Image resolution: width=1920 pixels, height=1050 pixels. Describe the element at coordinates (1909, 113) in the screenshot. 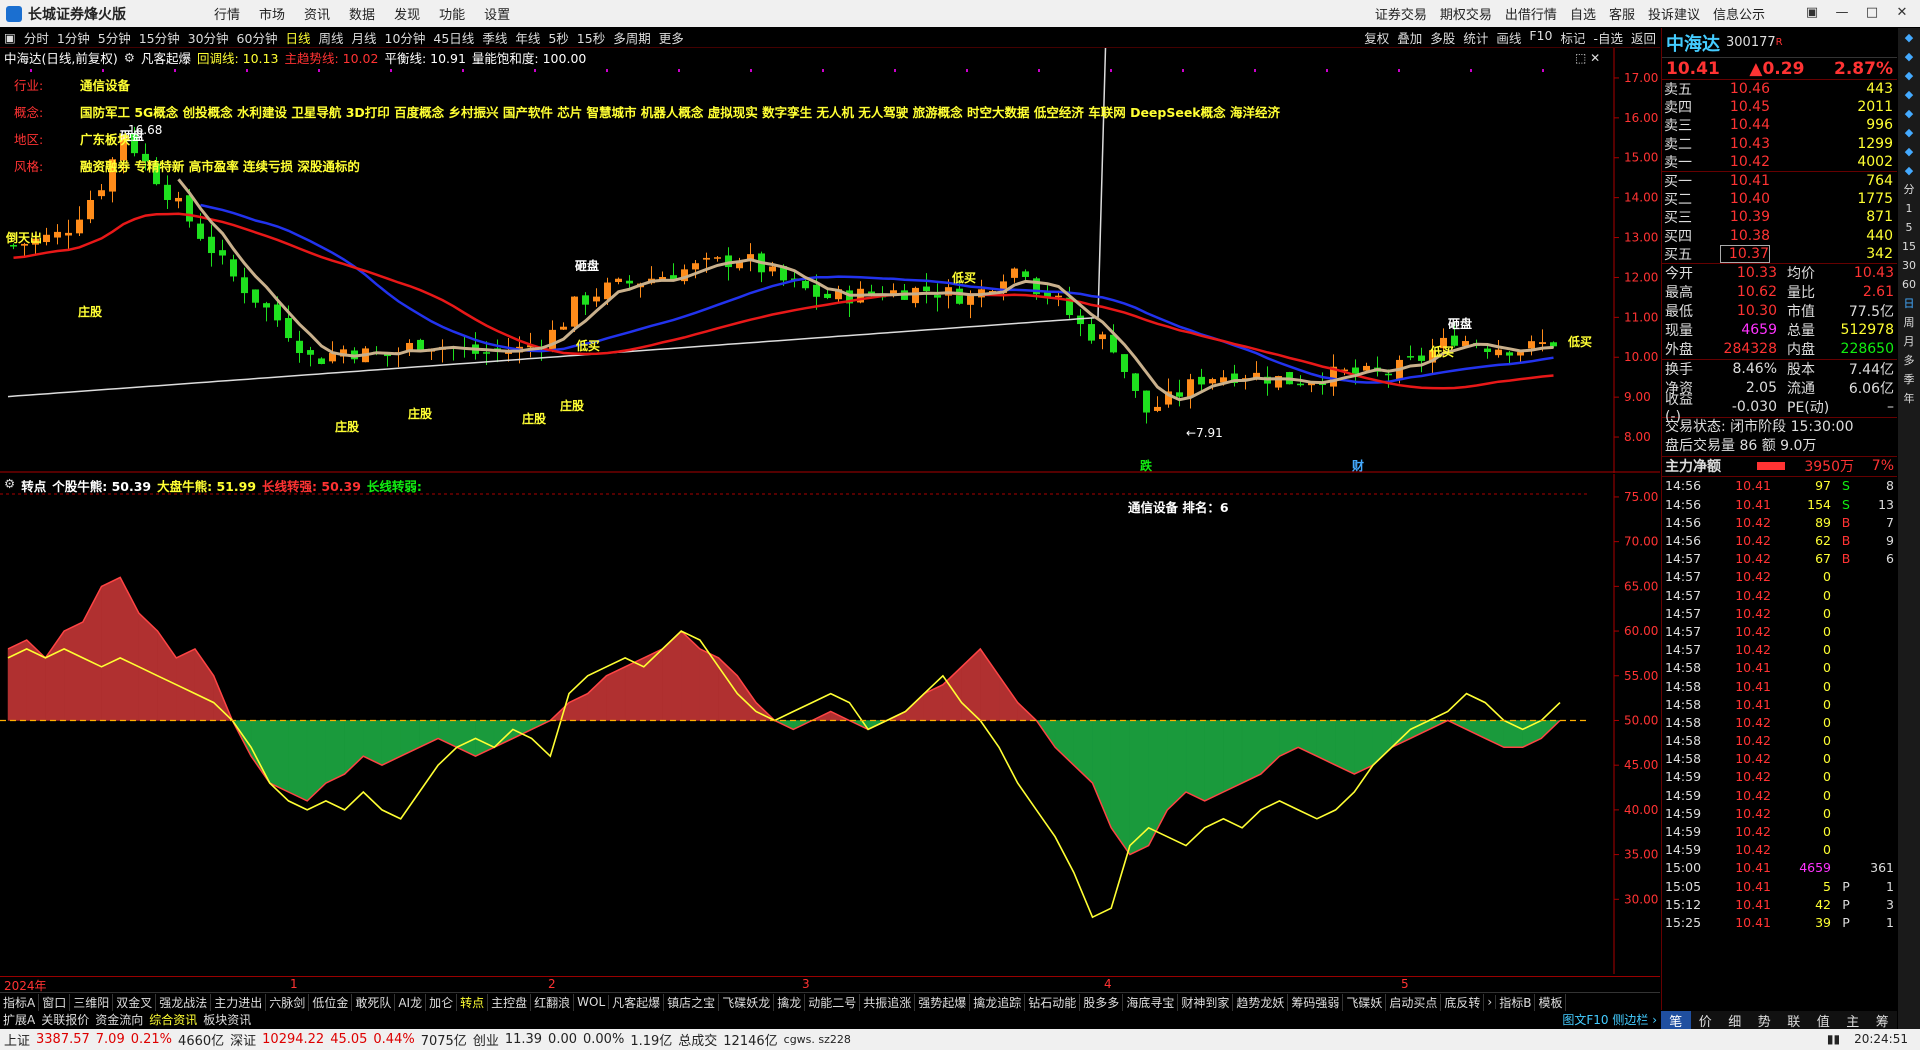

I see `sidebar-tool-icon-4: ◆` at that location.